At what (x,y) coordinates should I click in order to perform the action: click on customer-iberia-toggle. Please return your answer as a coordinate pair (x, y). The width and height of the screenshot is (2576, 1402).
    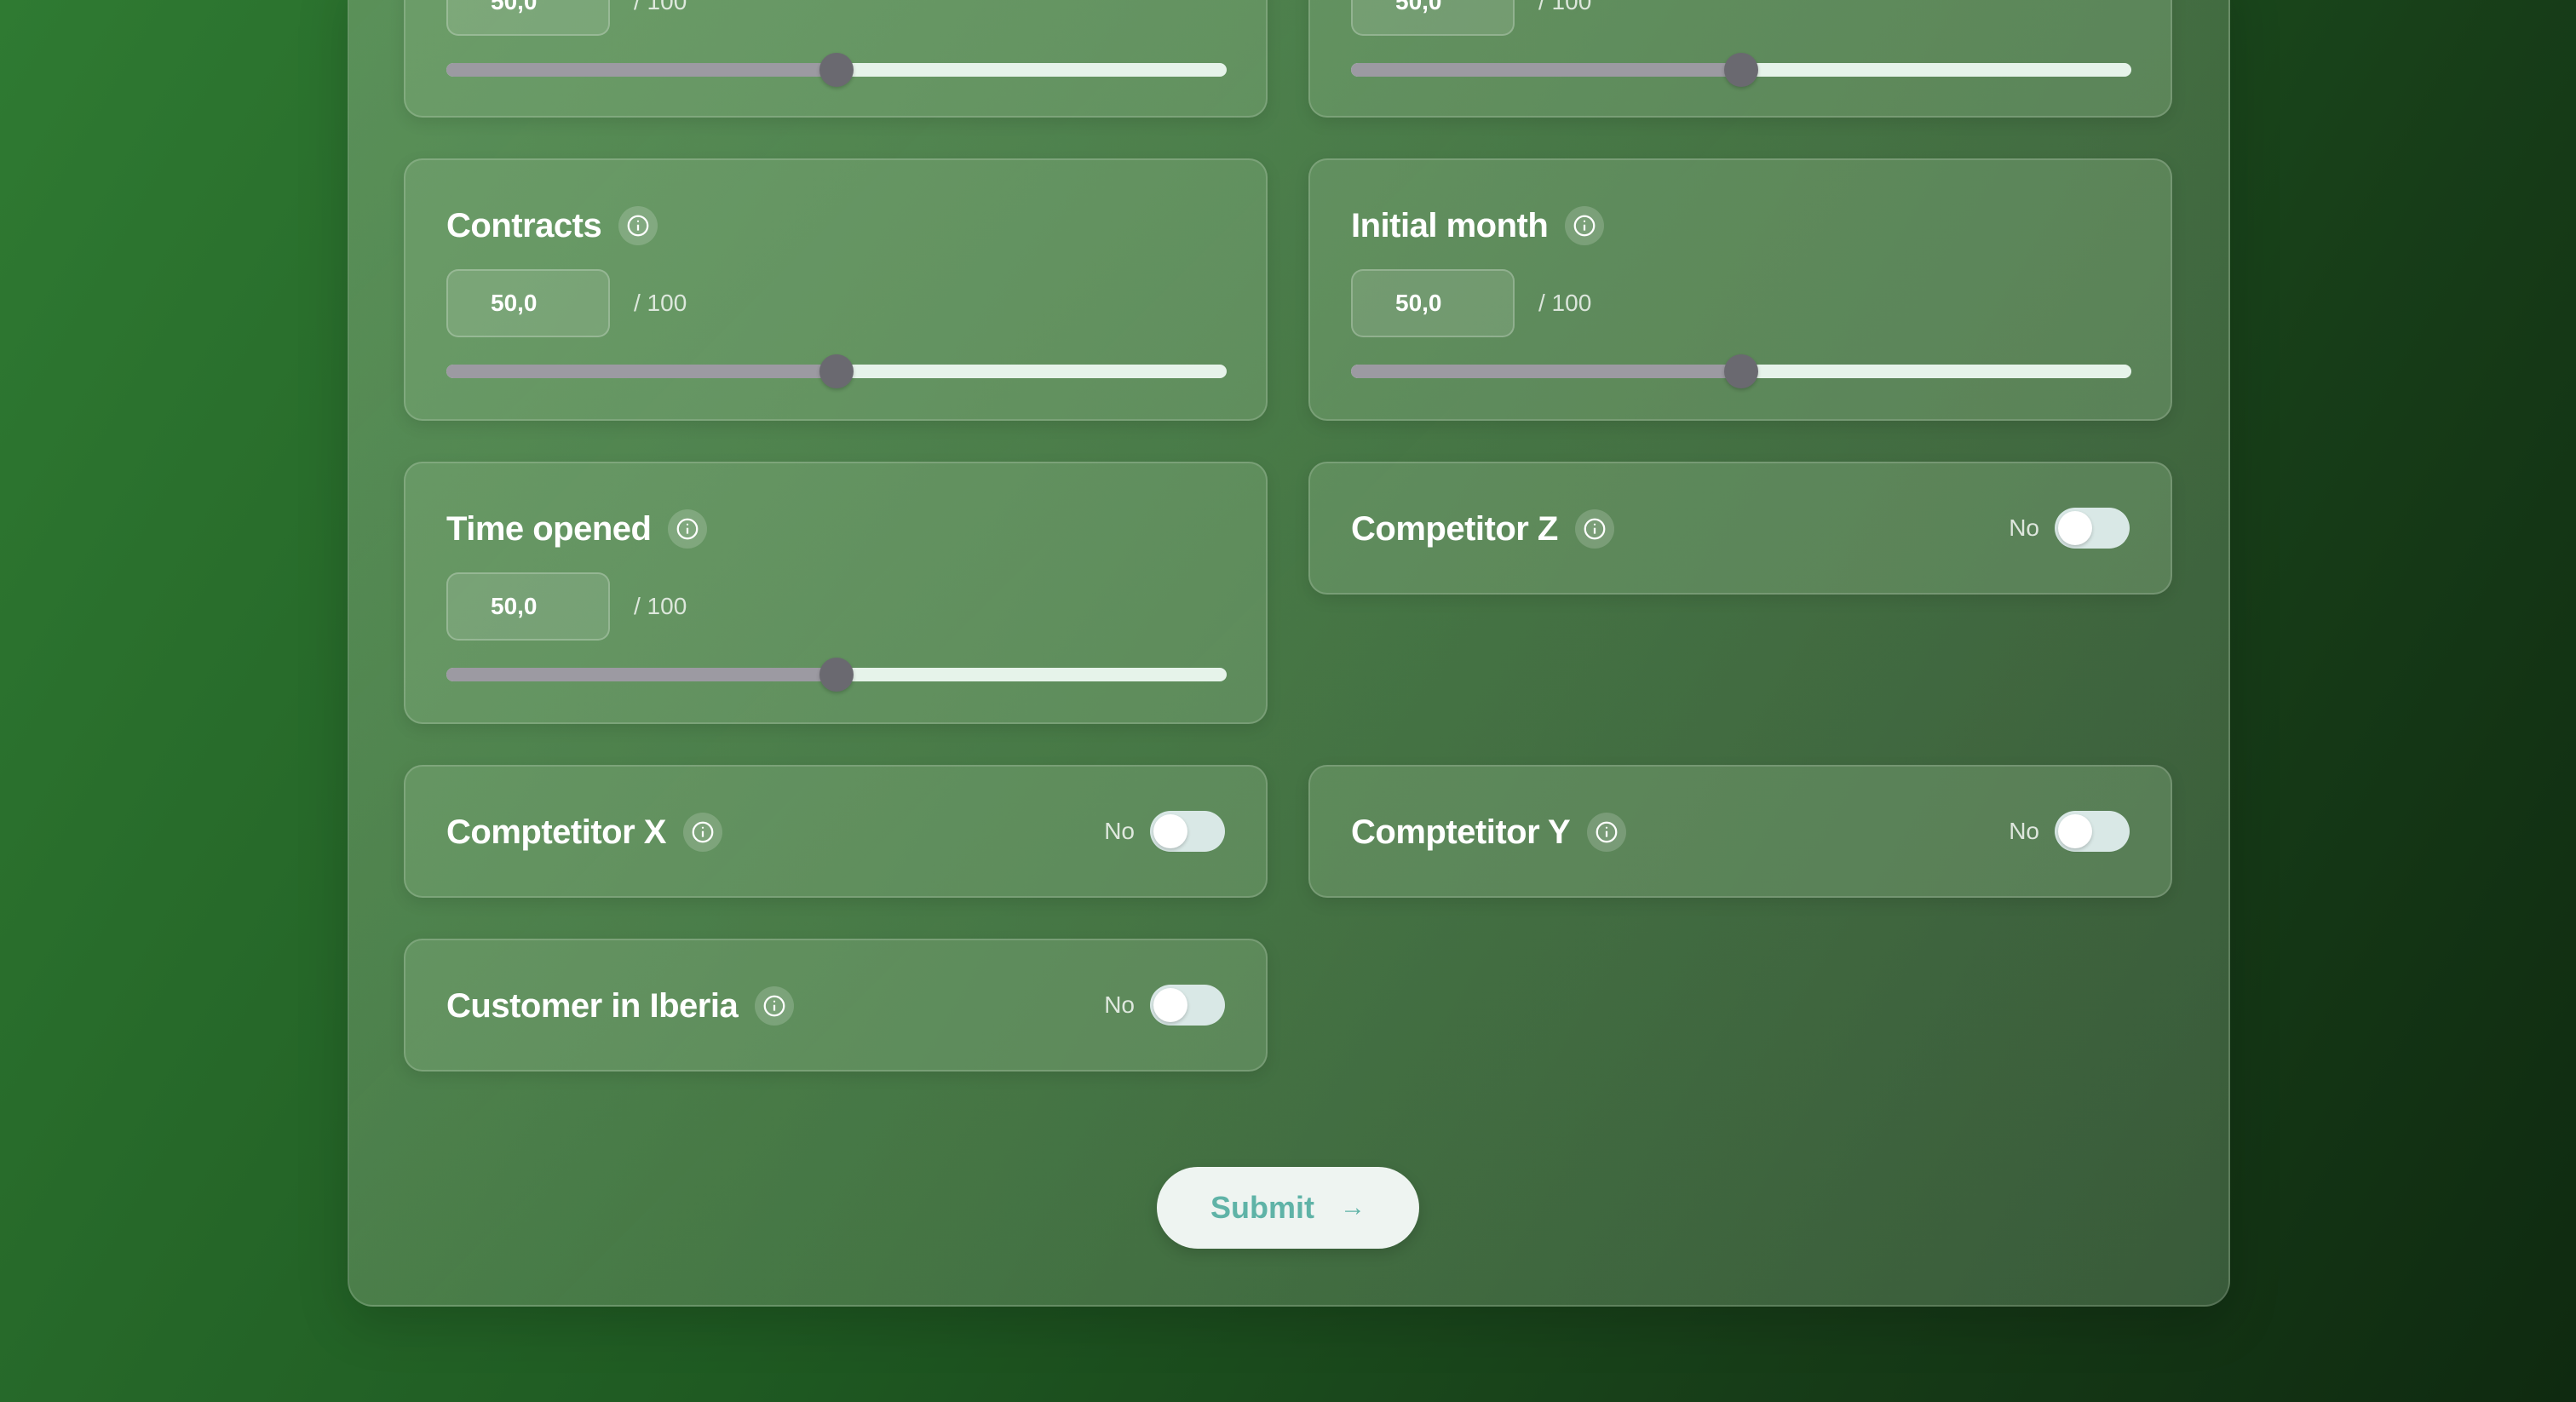
    Looking at the image, I should click on (1188, 1005).